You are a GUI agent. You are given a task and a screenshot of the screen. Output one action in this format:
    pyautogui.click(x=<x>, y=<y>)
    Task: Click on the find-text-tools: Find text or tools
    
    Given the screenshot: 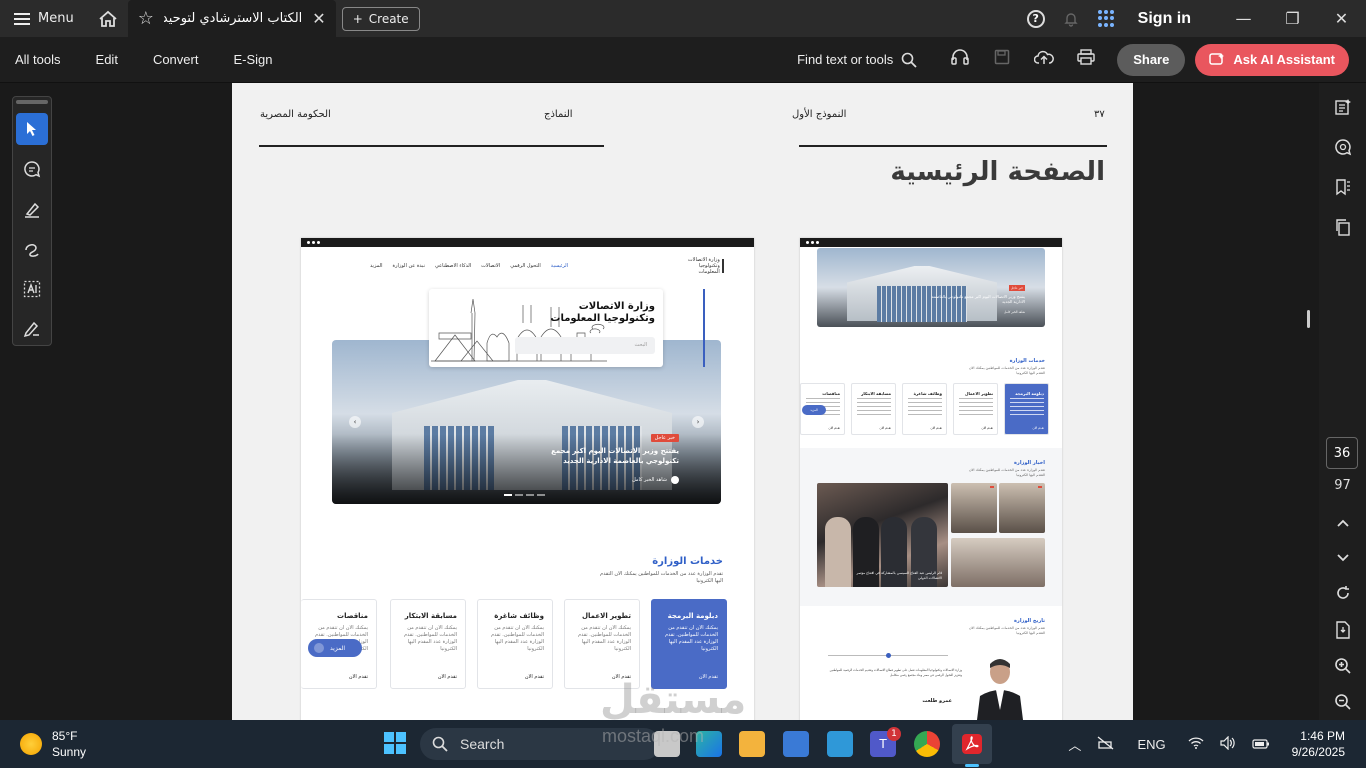 What is the action you would take?
    pyautogui.click(x=857, y=60)
    